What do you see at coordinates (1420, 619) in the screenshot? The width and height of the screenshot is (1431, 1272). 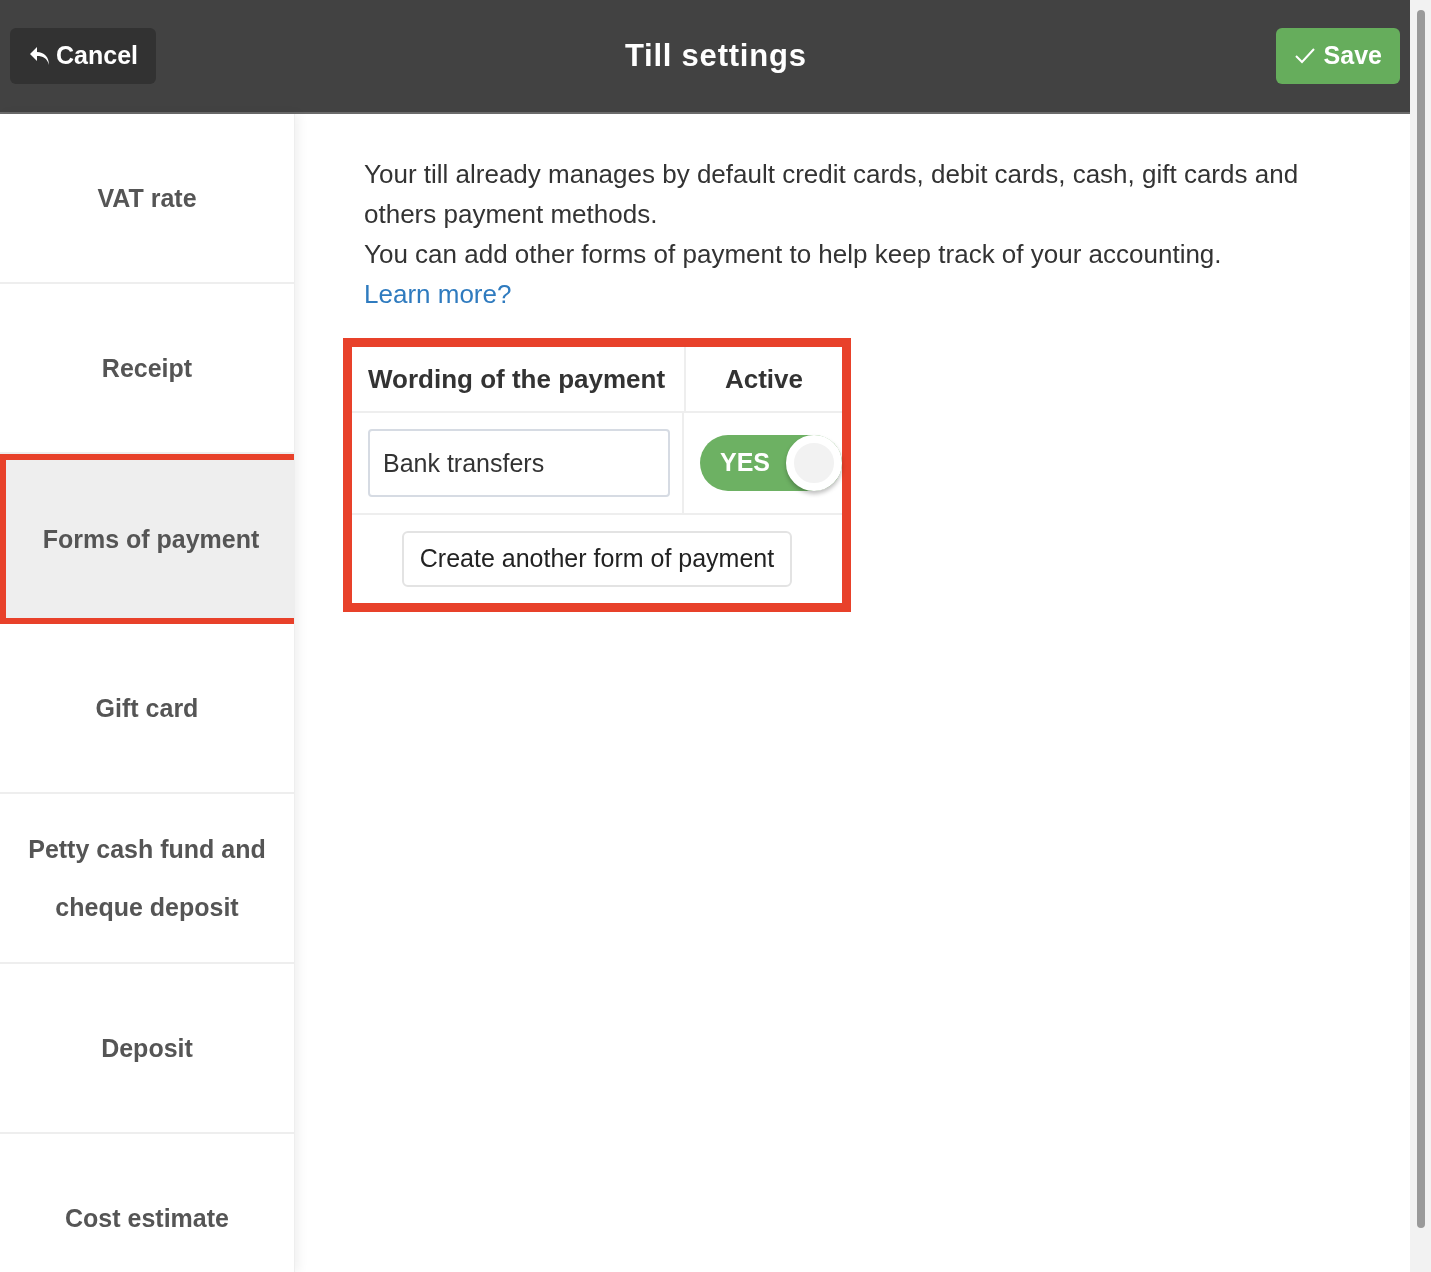 I see `scrollbar-thumb` at bounding box center [1420, 619].